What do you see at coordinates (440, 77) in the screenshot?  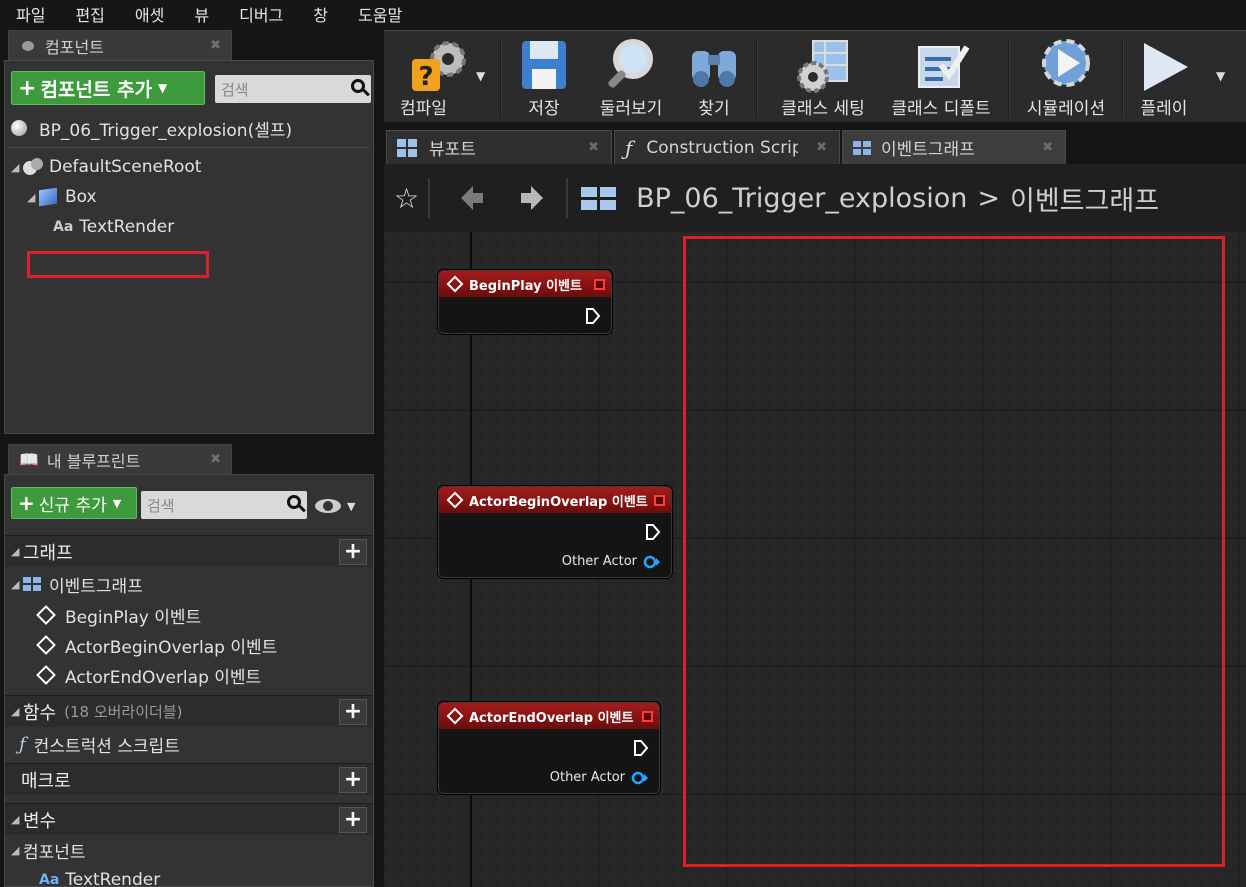 I see `compile-button: ? 컴파일` at bounding box center [440, 77].